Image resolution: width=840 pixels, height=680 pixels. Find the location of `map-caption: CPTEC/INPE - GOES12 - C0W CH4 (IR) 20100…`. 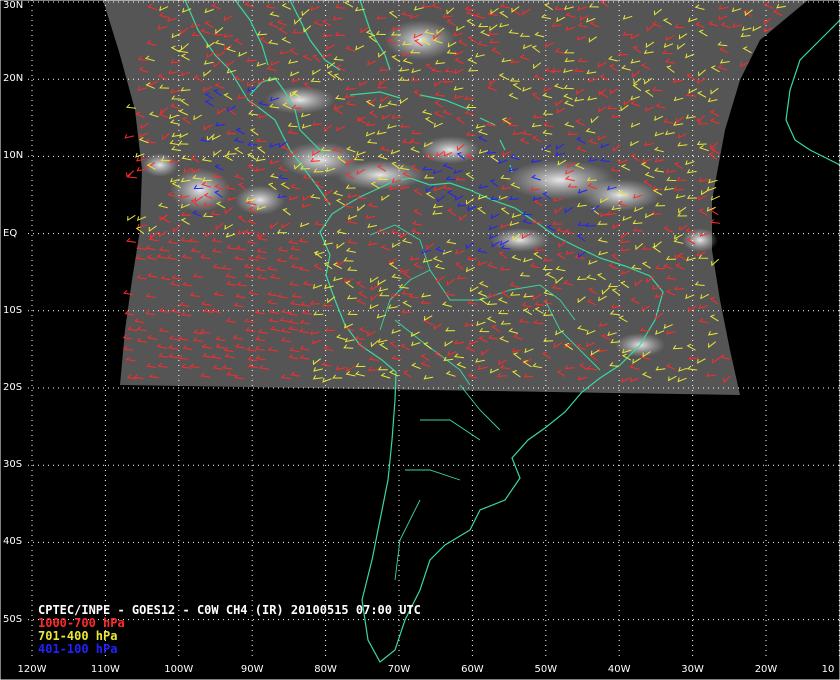

map-caption: CPTEC/INPE - GOES12 - C0W CH4 (IR) 20100… is located at coordinates (229, 630).